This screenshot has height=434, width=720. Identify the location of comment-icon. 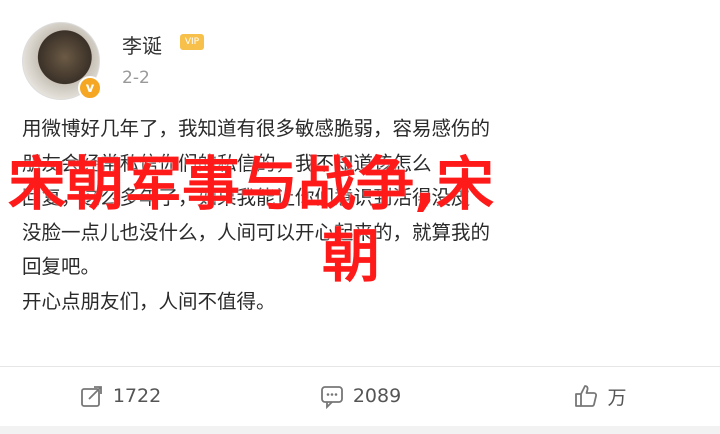
(331, 397).